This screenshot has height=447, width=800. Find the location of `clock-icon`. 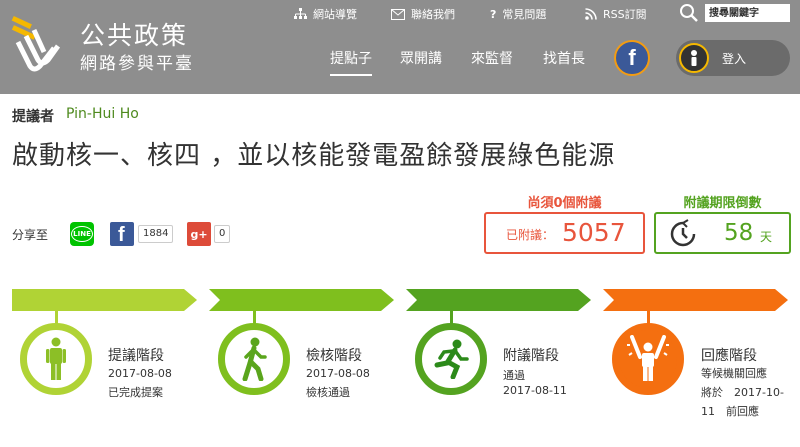

clock-icon is located at coordinates (683, 233).